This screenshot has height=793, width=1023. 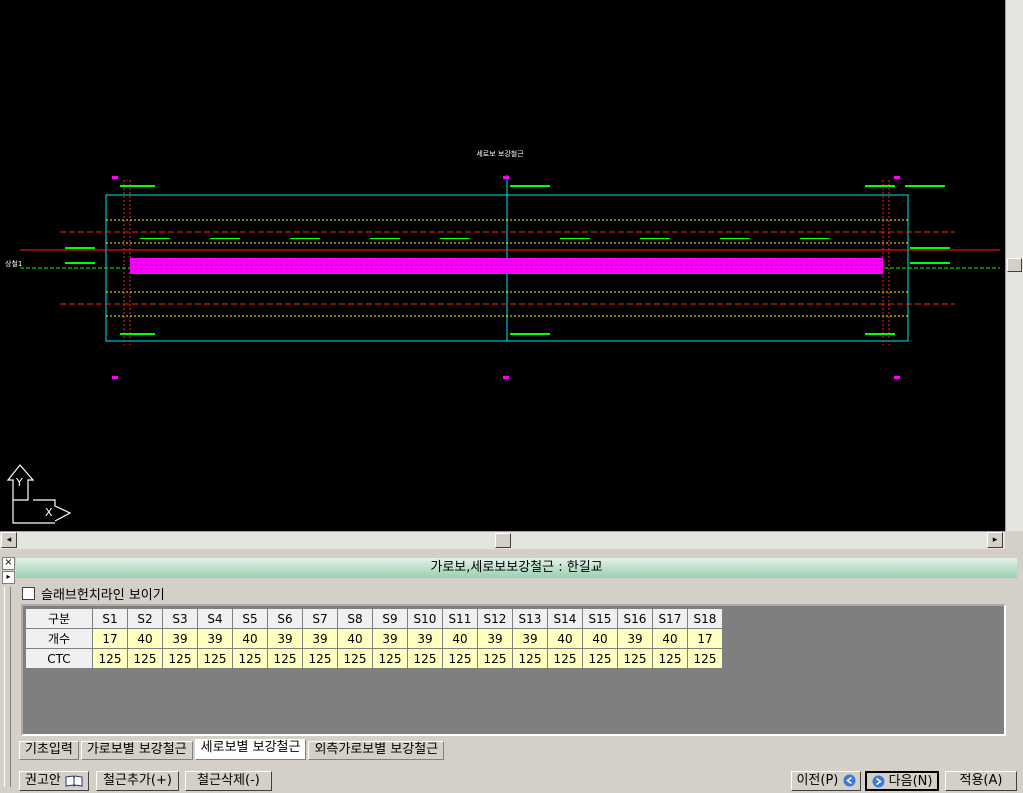 I want to click on grid-column-header: S8, so click(x=355, y=618).